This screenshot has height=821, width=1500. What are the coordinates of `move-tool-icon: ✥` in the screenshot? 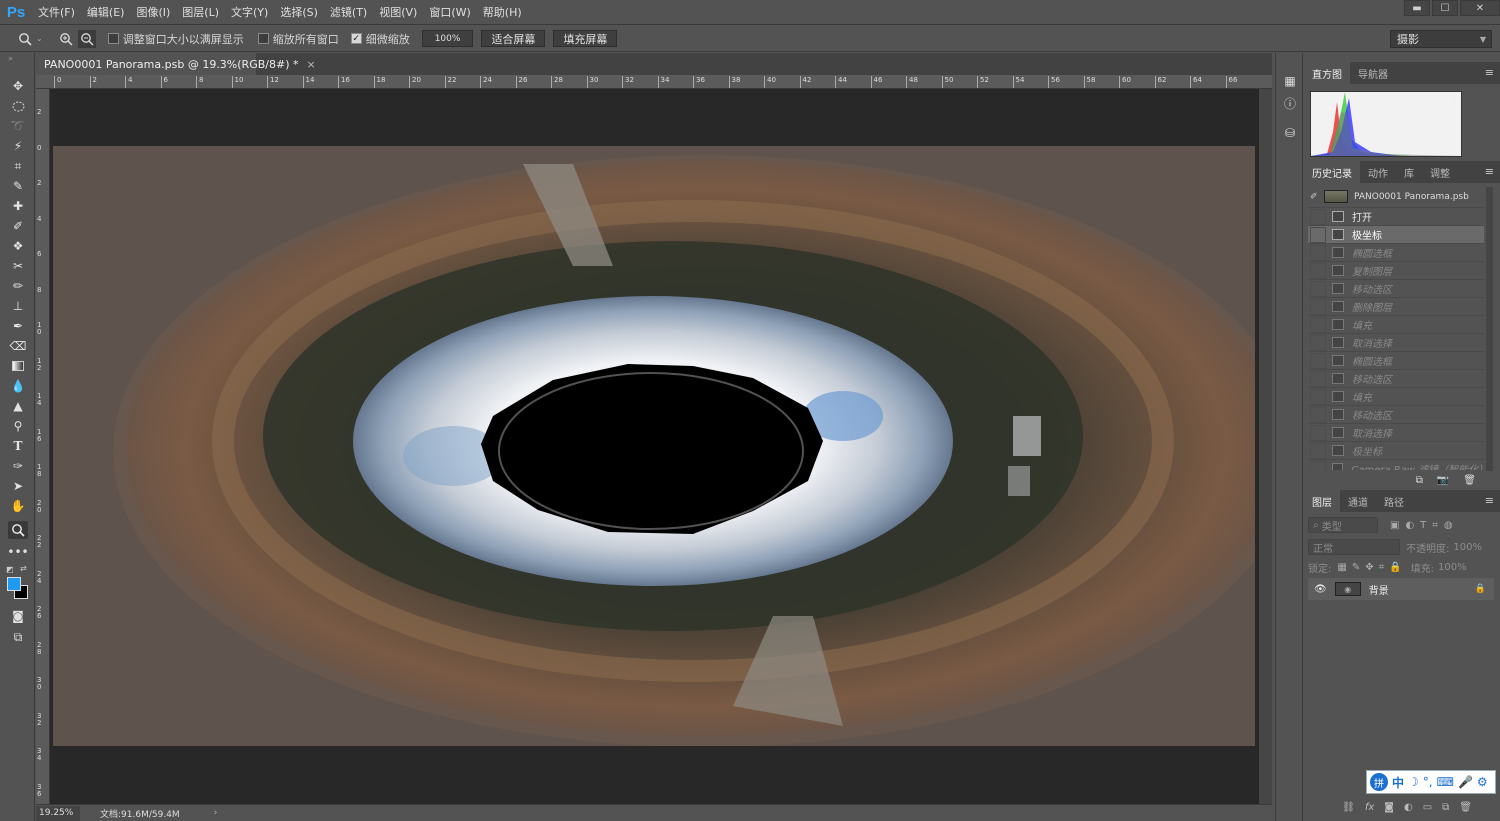 It's located at (18, 86).